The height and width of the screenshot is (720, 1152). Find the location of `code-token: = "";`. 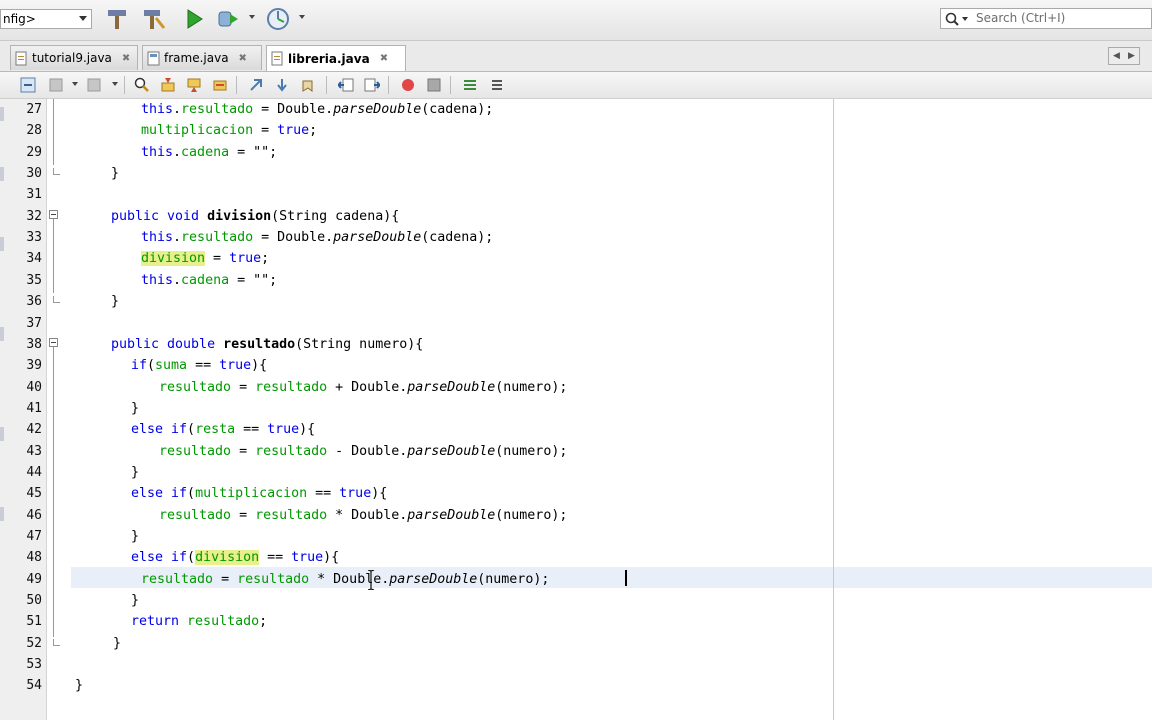

code-token: = ""; is located at coordinates (253, 152).